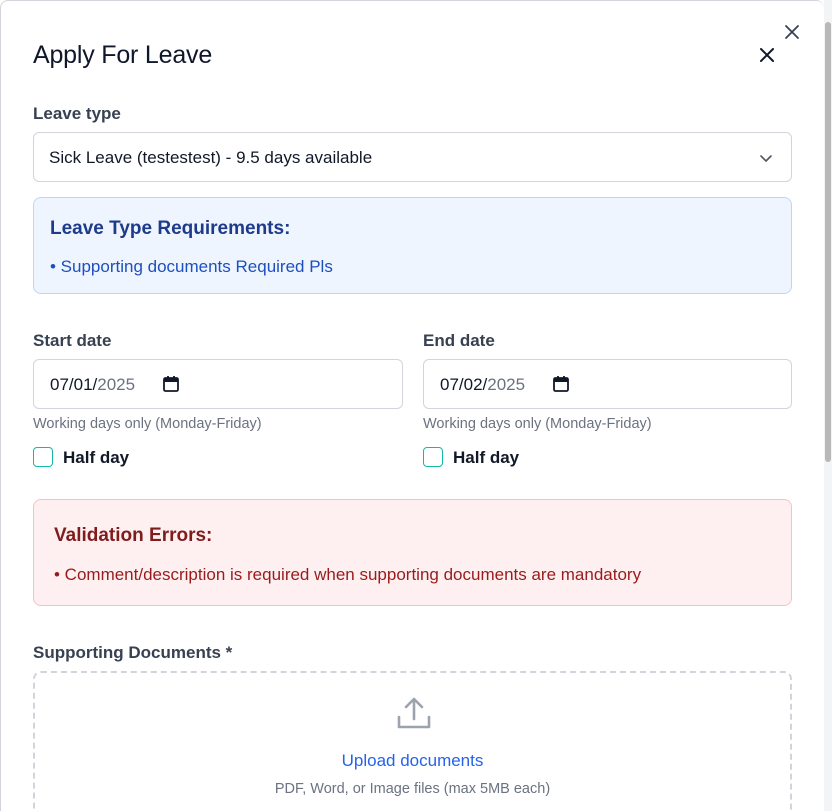 The image size is (832, 811). What do you see at coordinates (792, 32) in the screenshot?
I see `outer-close-icon` at bounding box center [792, 32].